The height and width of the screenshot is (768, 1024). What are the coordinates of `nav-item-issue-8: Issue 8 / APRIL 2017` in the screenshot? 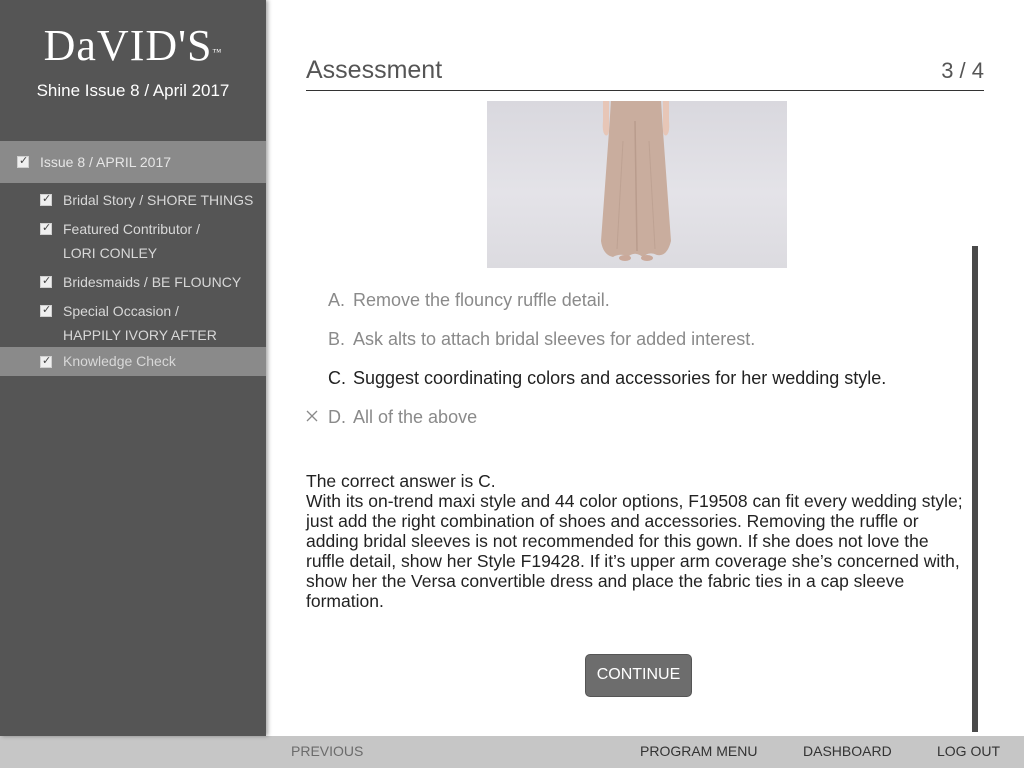 It's located at (133, 162).